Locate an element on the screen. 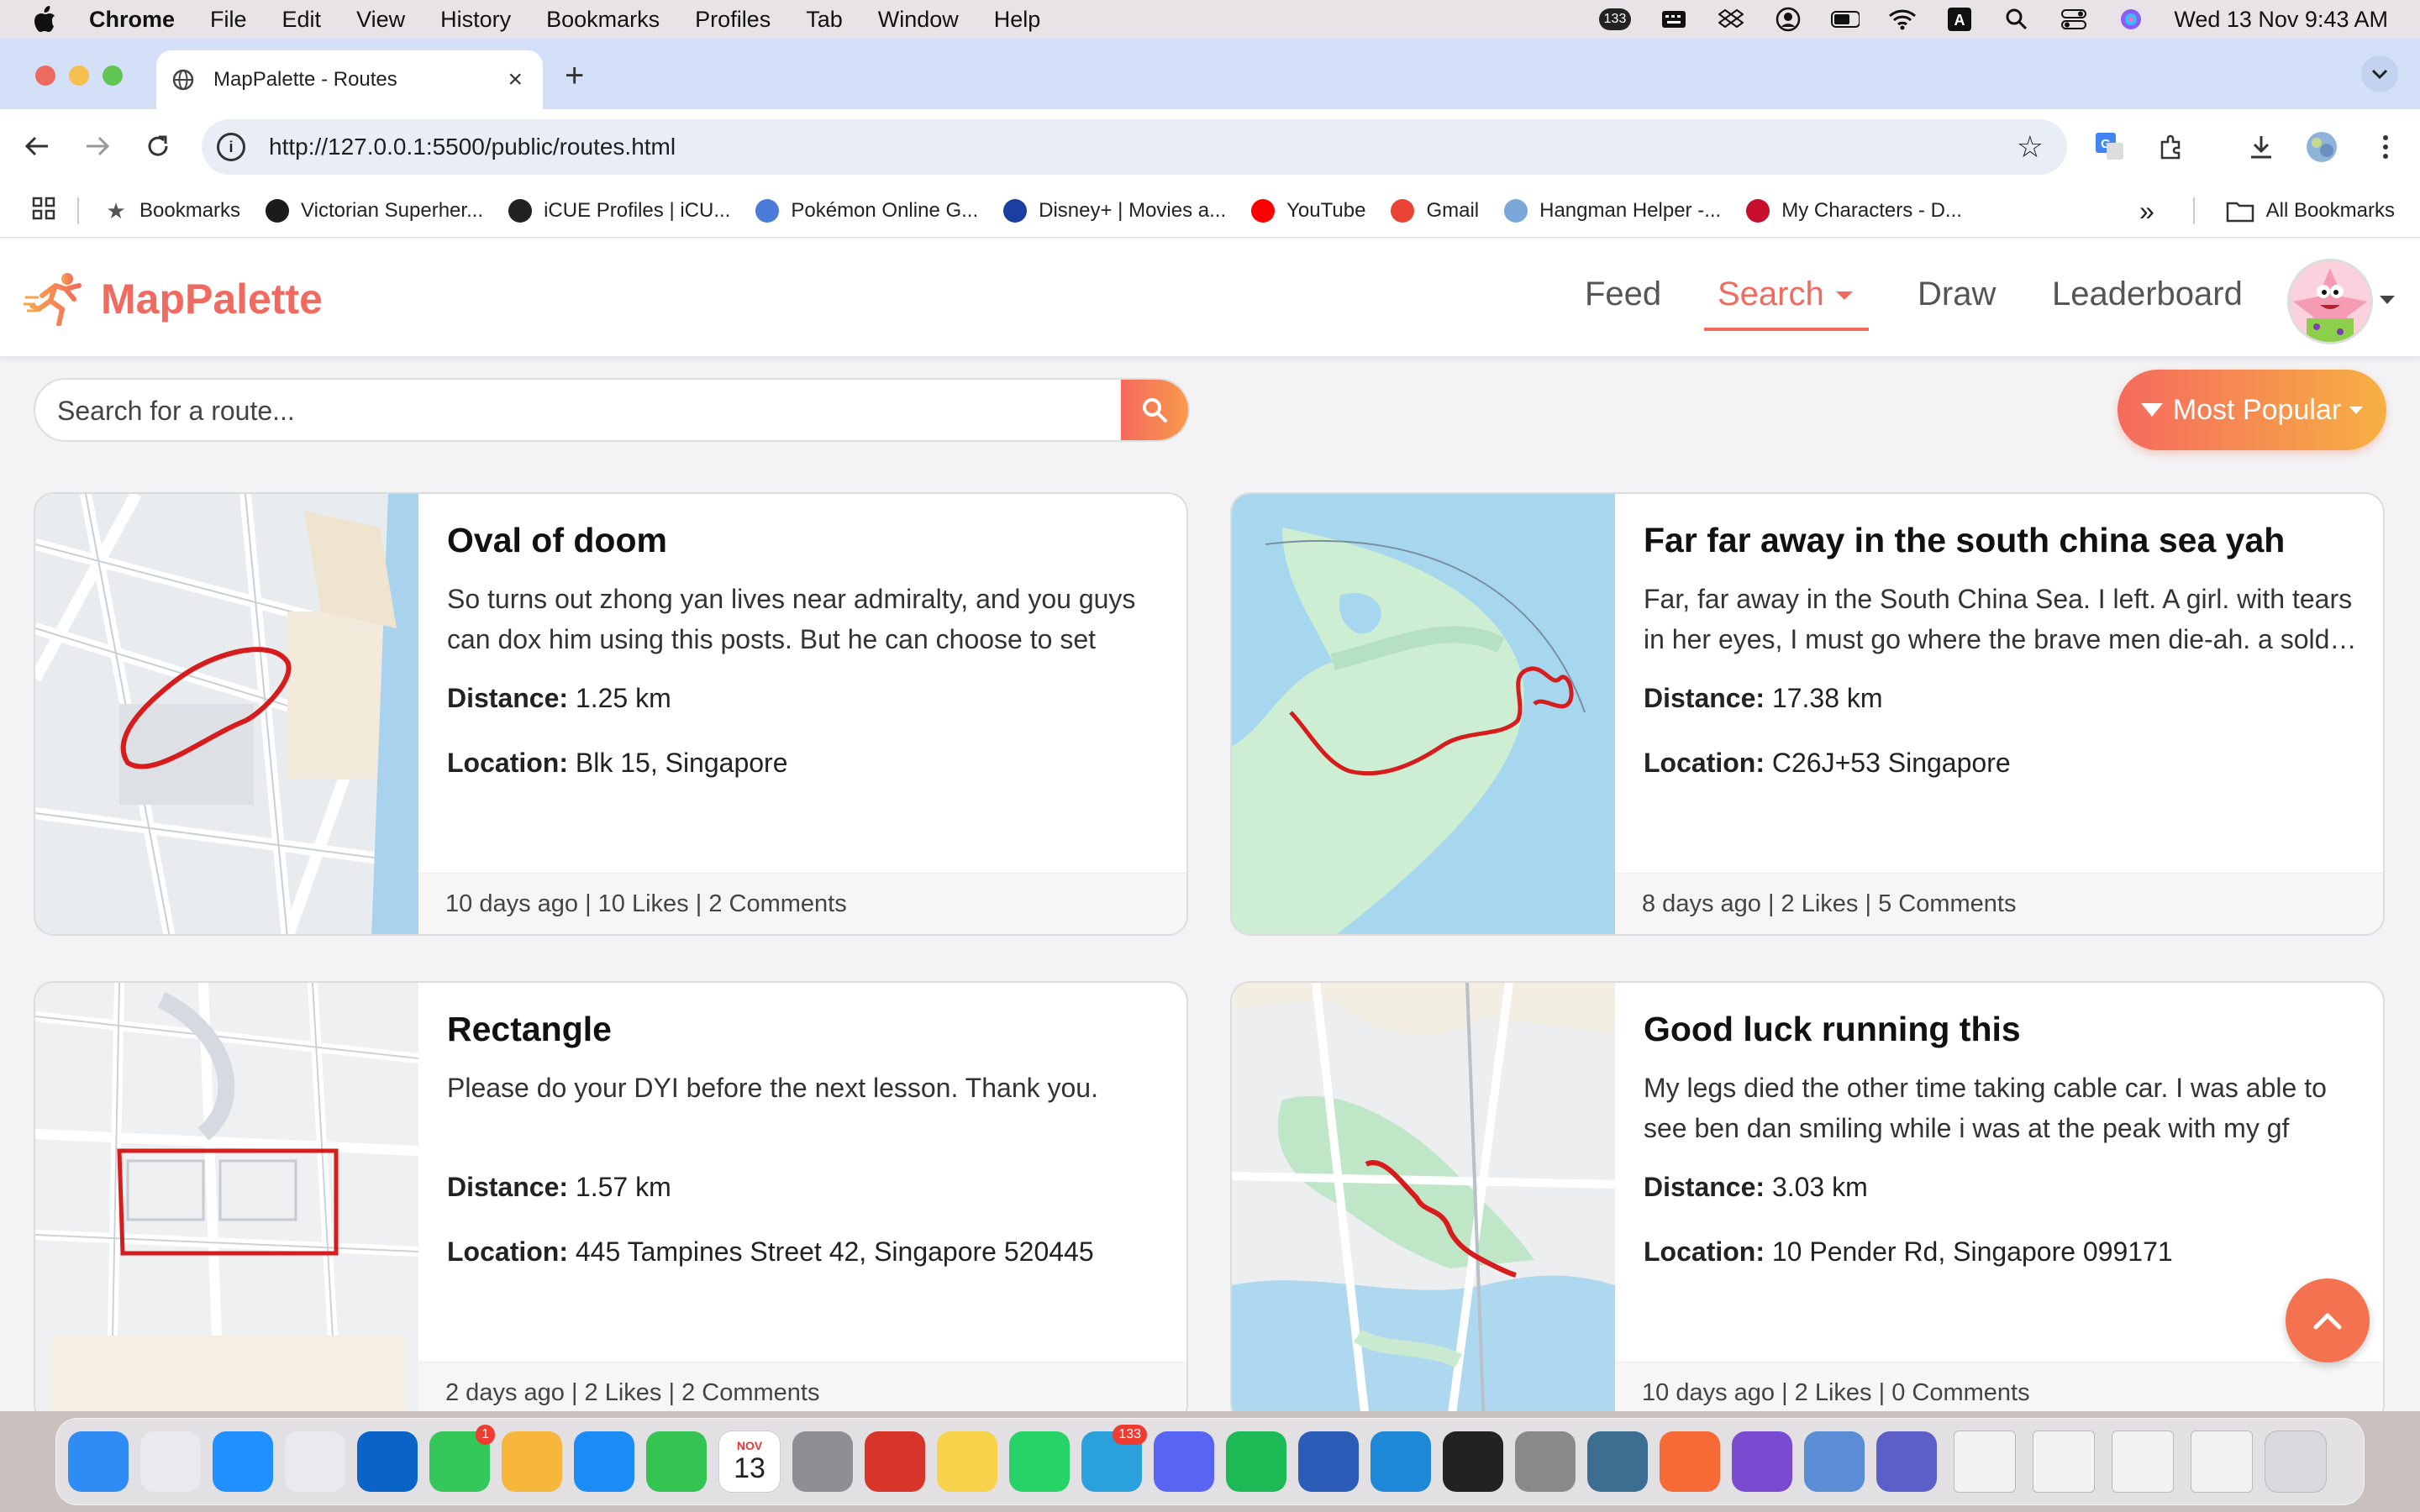  keyboard-icon is located at coordinates (1674, 19).